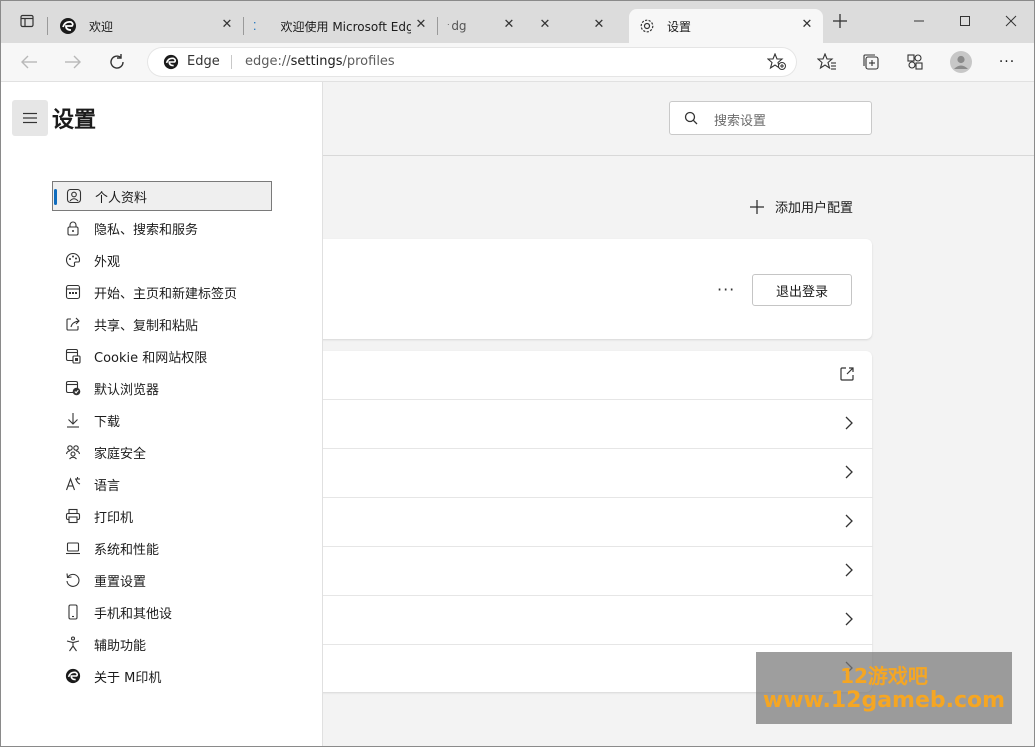  I want to click on sidebar-item-label: 下载, so click(107, 422).